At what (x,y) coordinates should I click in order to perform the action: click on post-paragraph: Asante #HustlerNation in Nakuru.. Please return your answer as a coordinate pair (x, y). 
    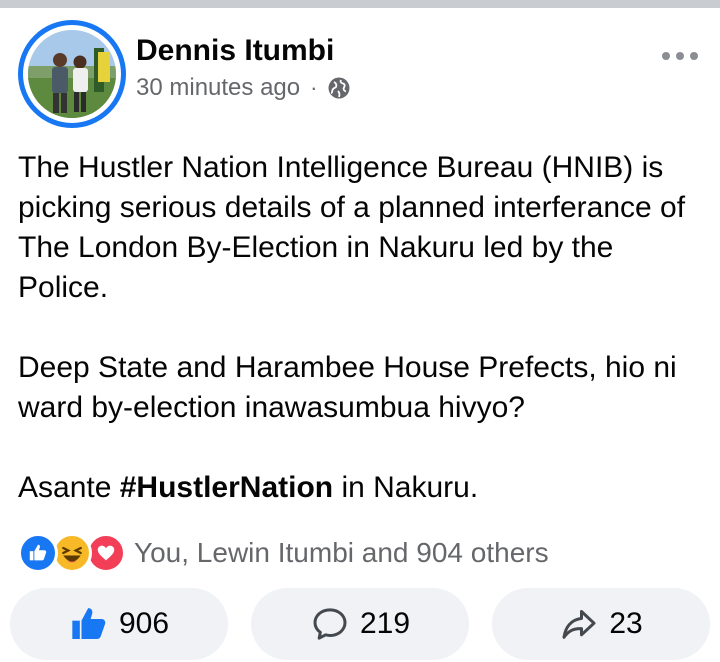
    Looking at the image, I should click on (363, 488).